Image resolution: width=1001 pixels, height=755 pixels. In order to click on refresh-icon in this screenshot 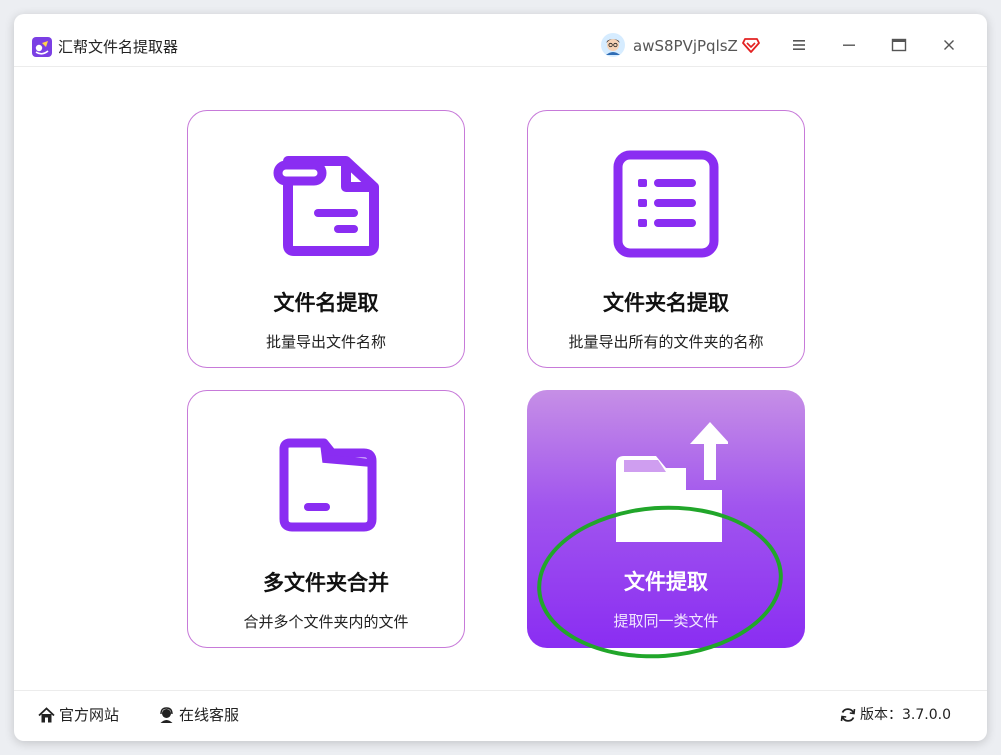, I will do `click(848, 715)`.